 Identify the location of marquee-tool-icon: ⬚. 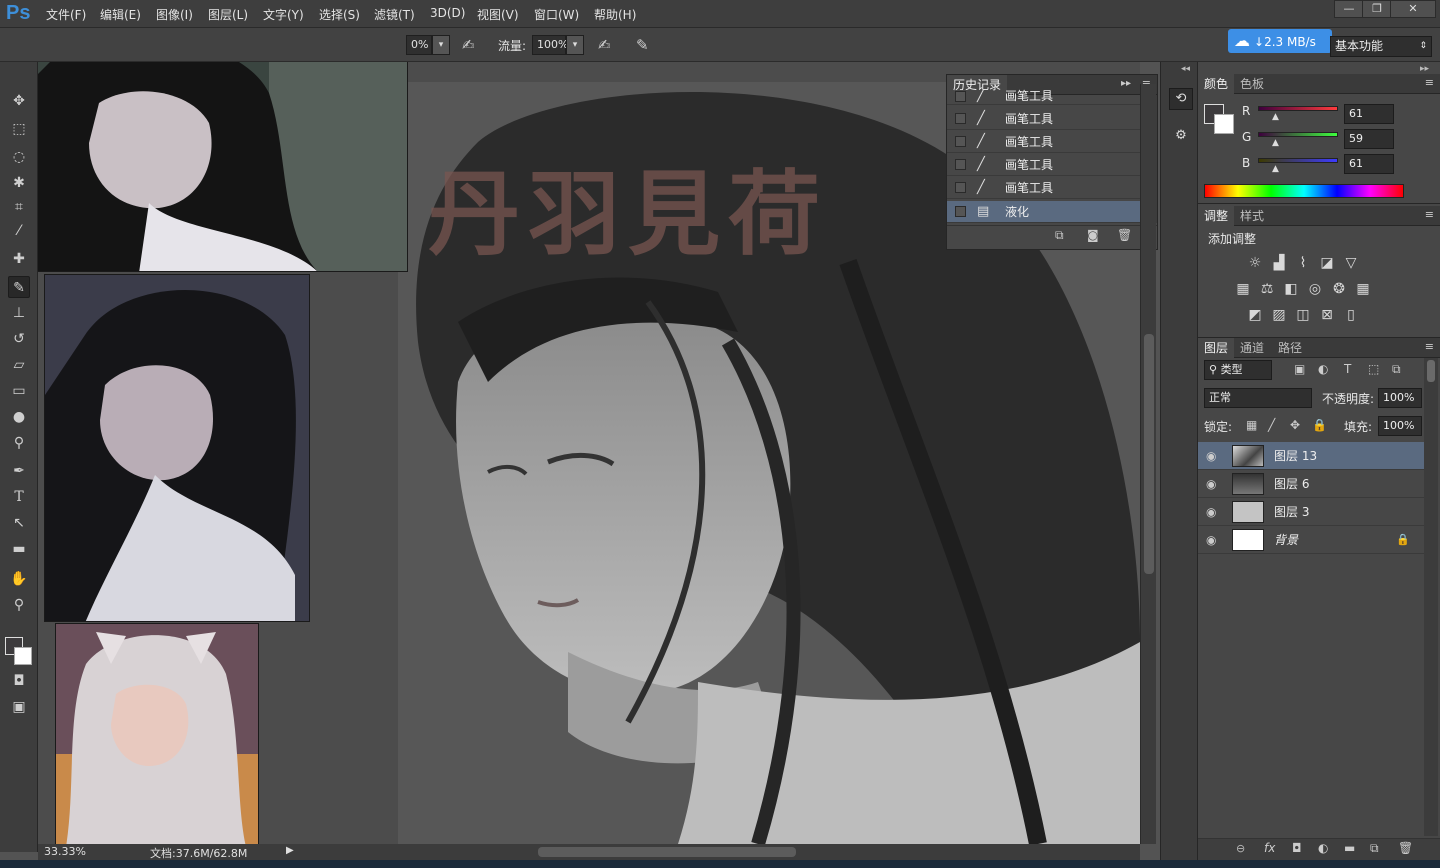
(19, 129).